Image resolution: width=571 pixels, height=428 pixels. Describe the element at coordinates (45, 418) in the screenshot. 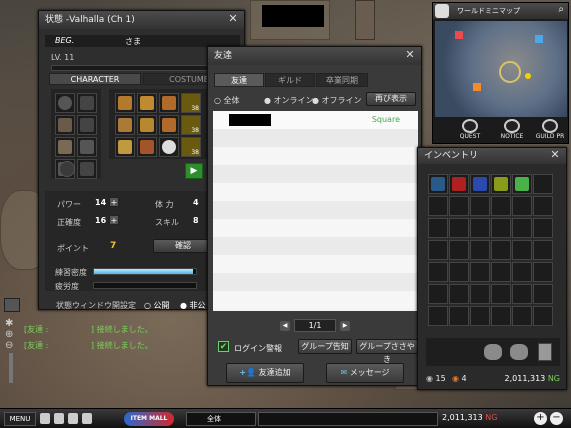

I see `character-icon` at that location.